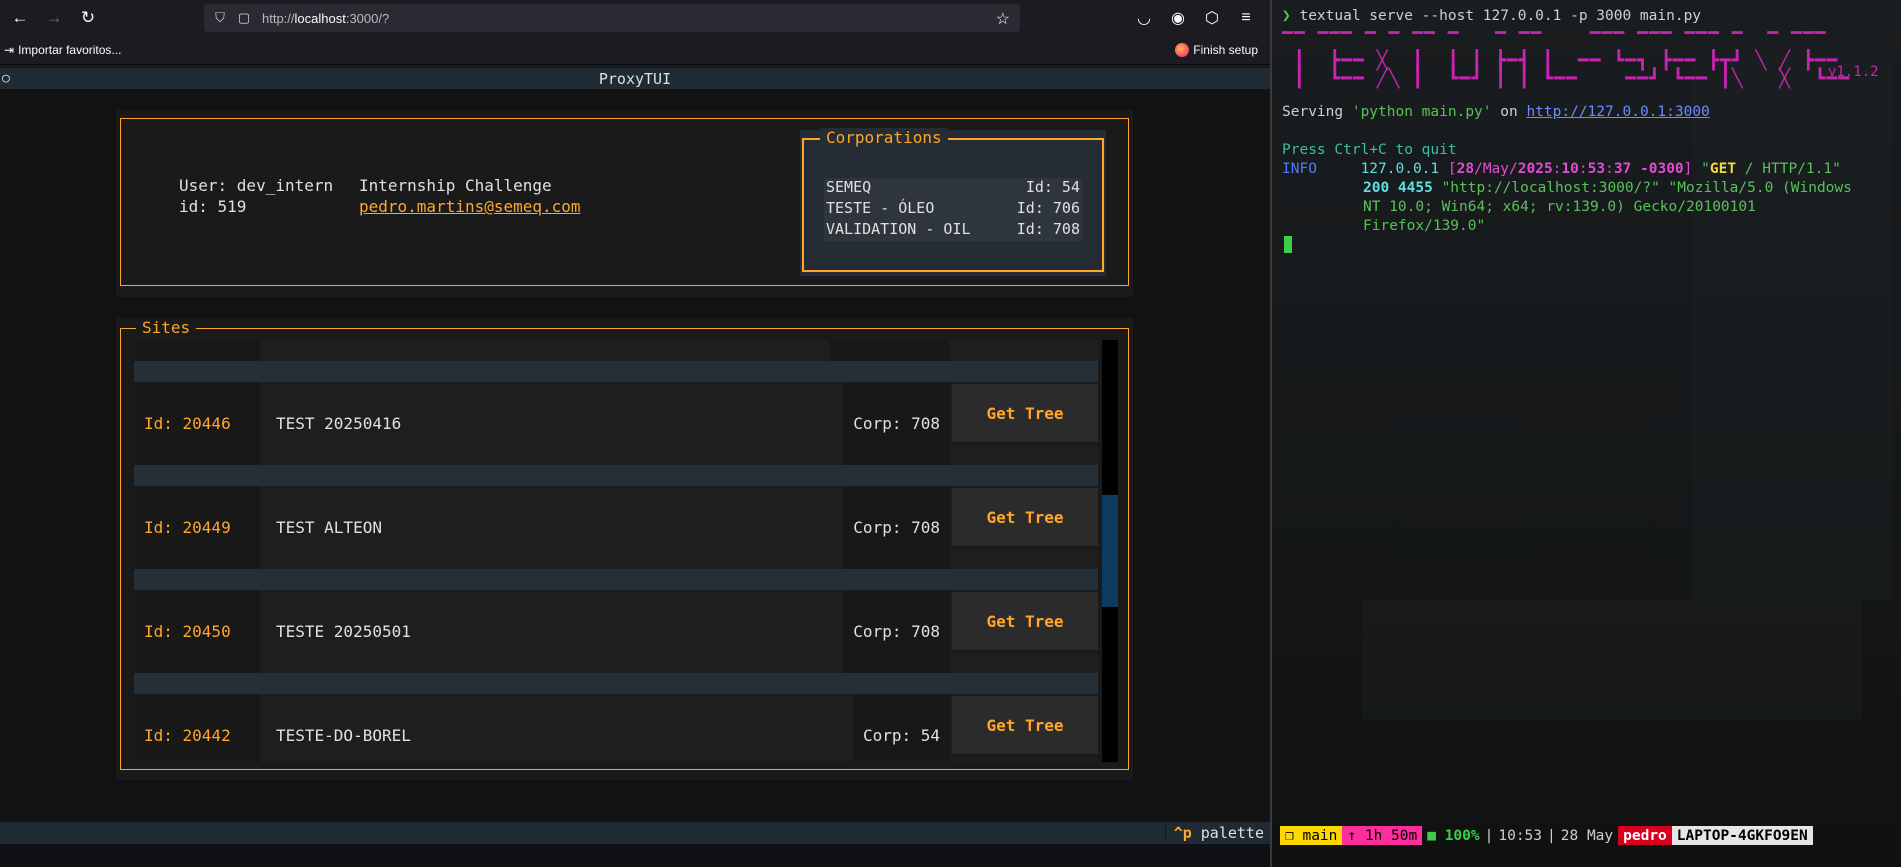  I want to click on corporation-row: VALIDATION - OIL Id: 708, so click(953, 230).